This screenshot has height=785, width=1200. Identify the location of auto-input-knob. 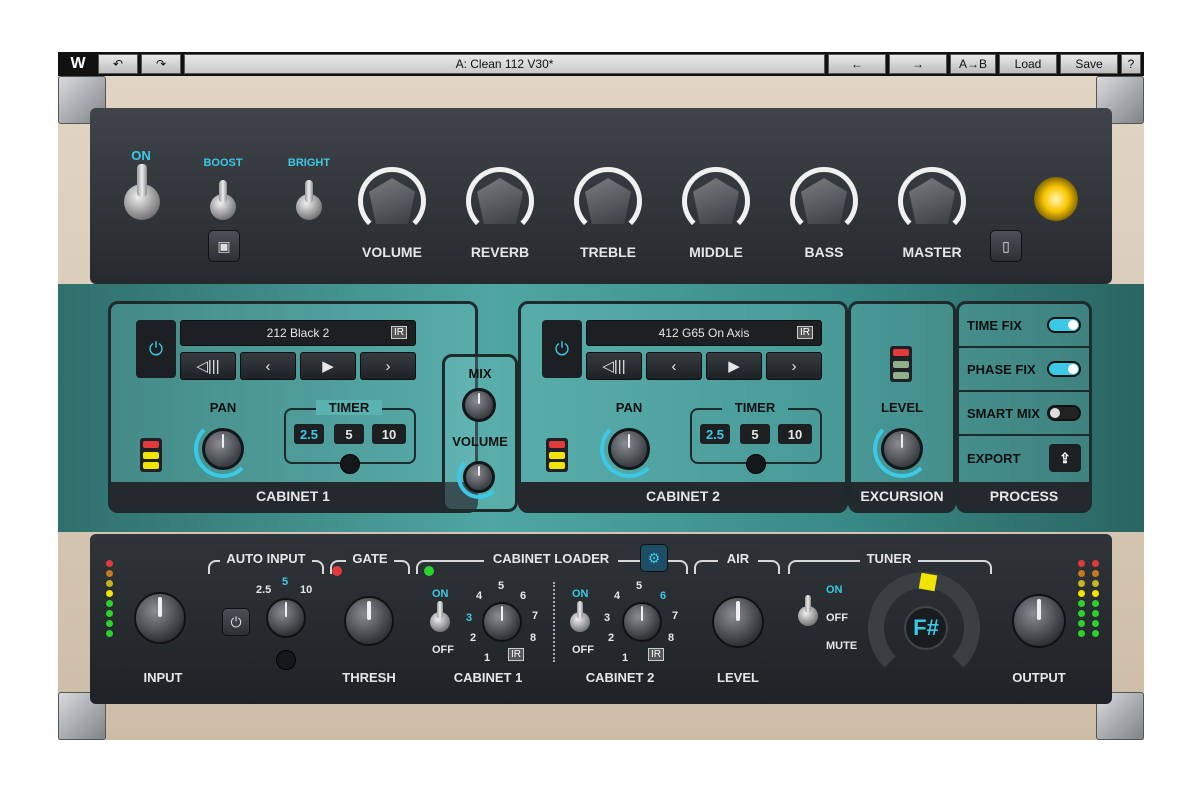
(286, 618).